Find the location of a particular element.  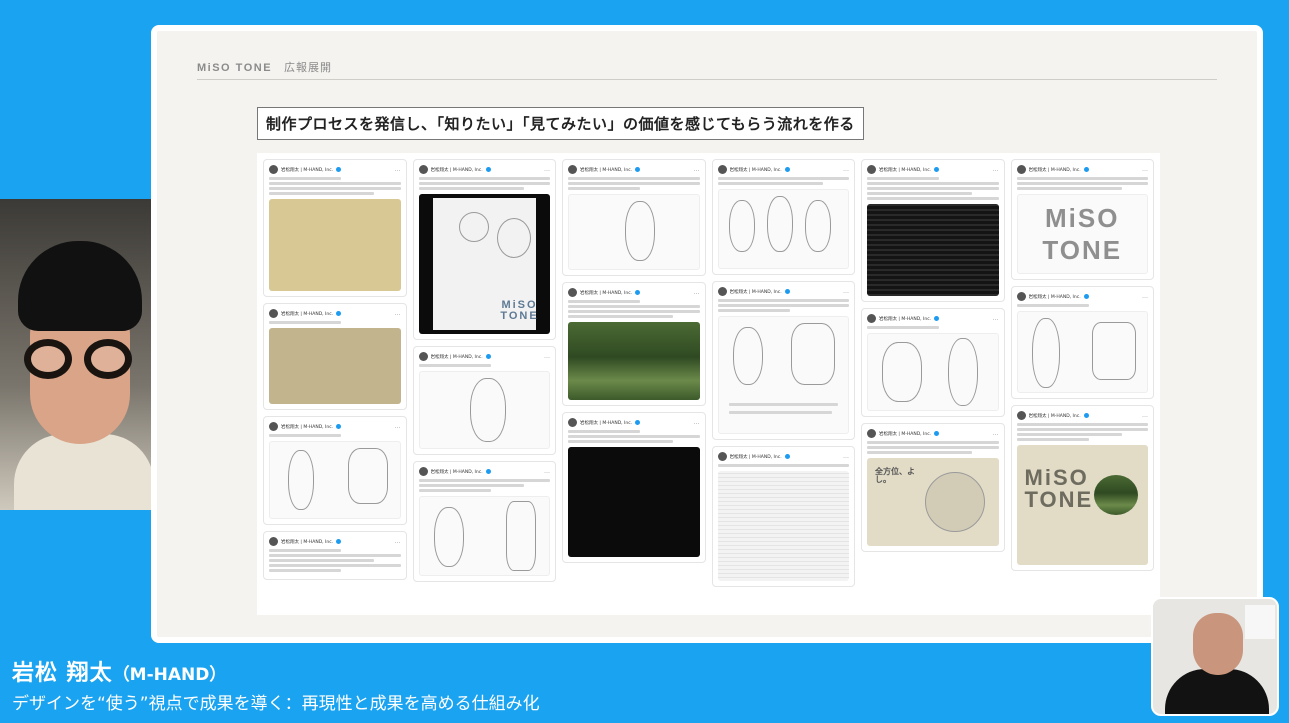

poster-headline: 全方位、よし。 is located at coordinates (895, 475).